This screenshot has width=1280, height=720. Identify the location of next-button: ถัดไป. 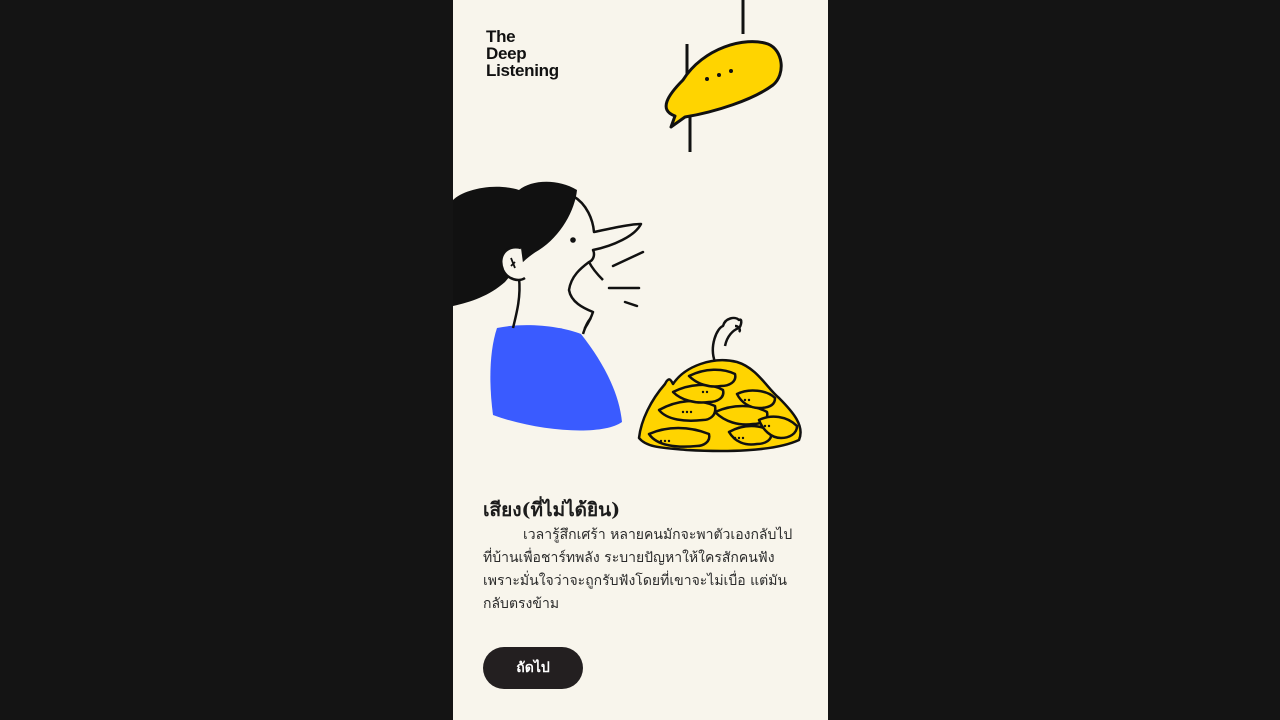
(533, 668).